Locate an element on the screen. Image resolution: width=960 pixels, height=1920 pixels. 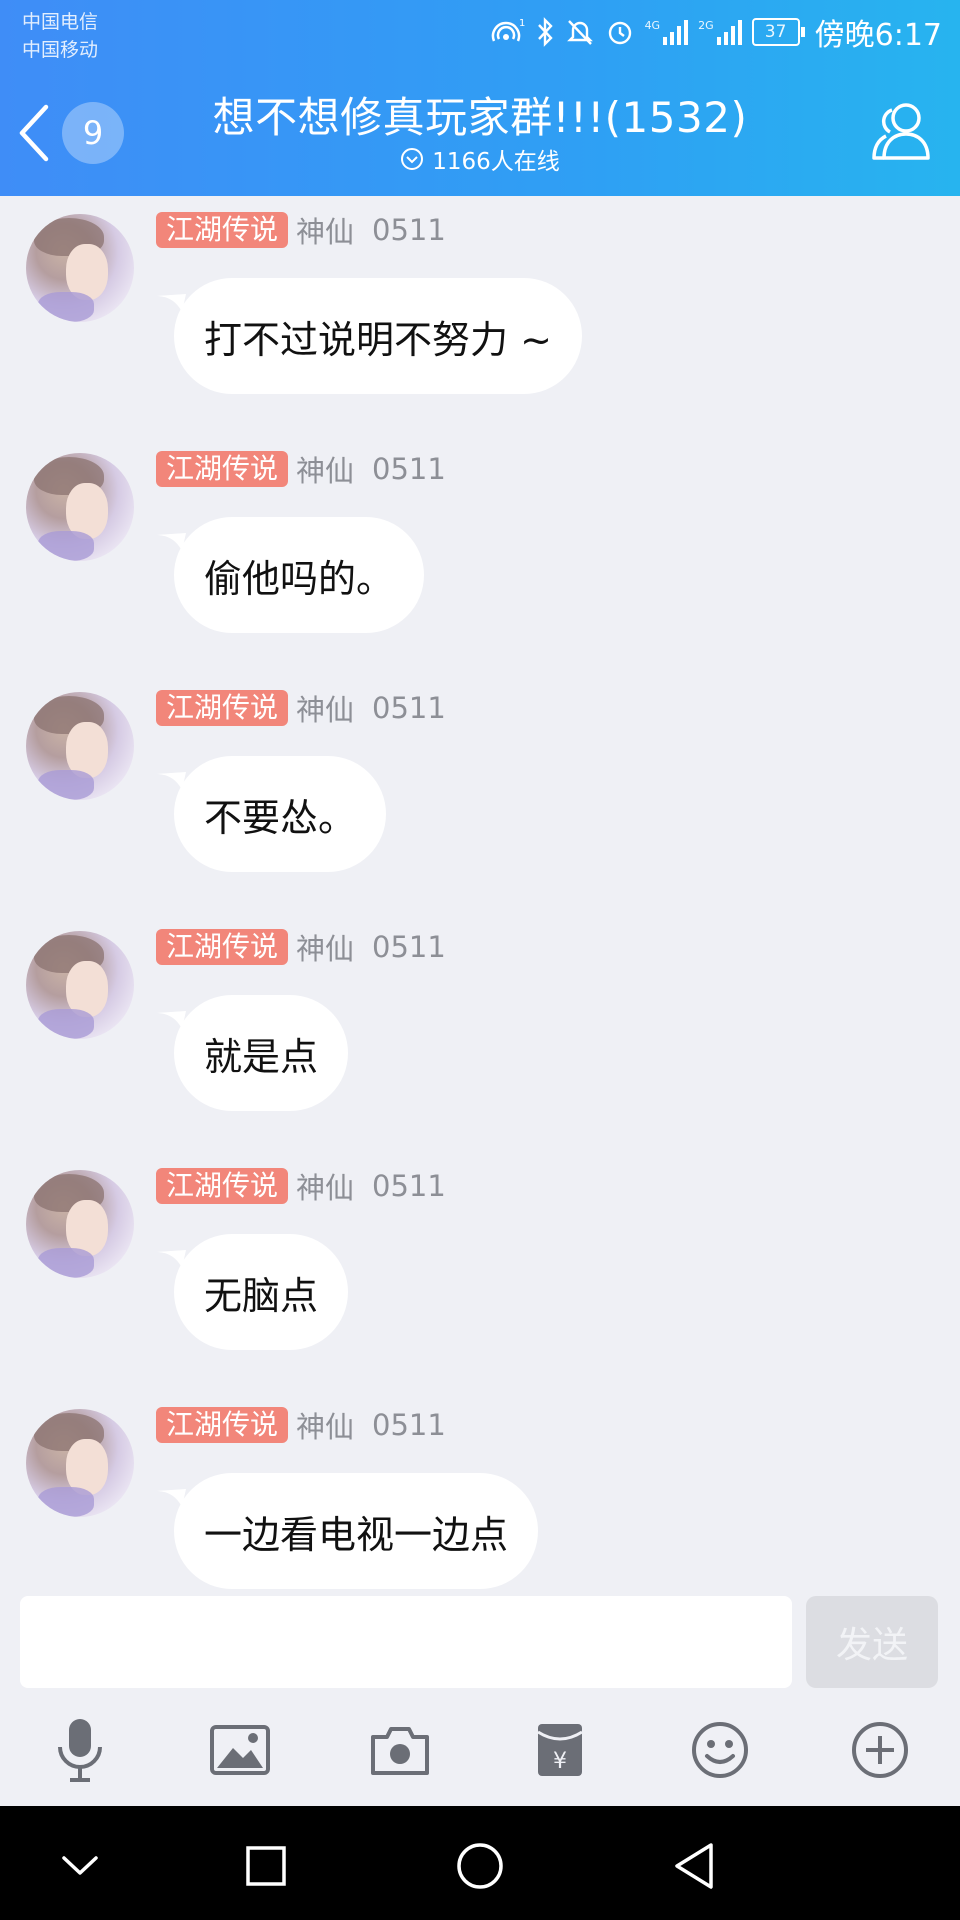
online-status: 1166人在线 is located at coordinates (480, 159).